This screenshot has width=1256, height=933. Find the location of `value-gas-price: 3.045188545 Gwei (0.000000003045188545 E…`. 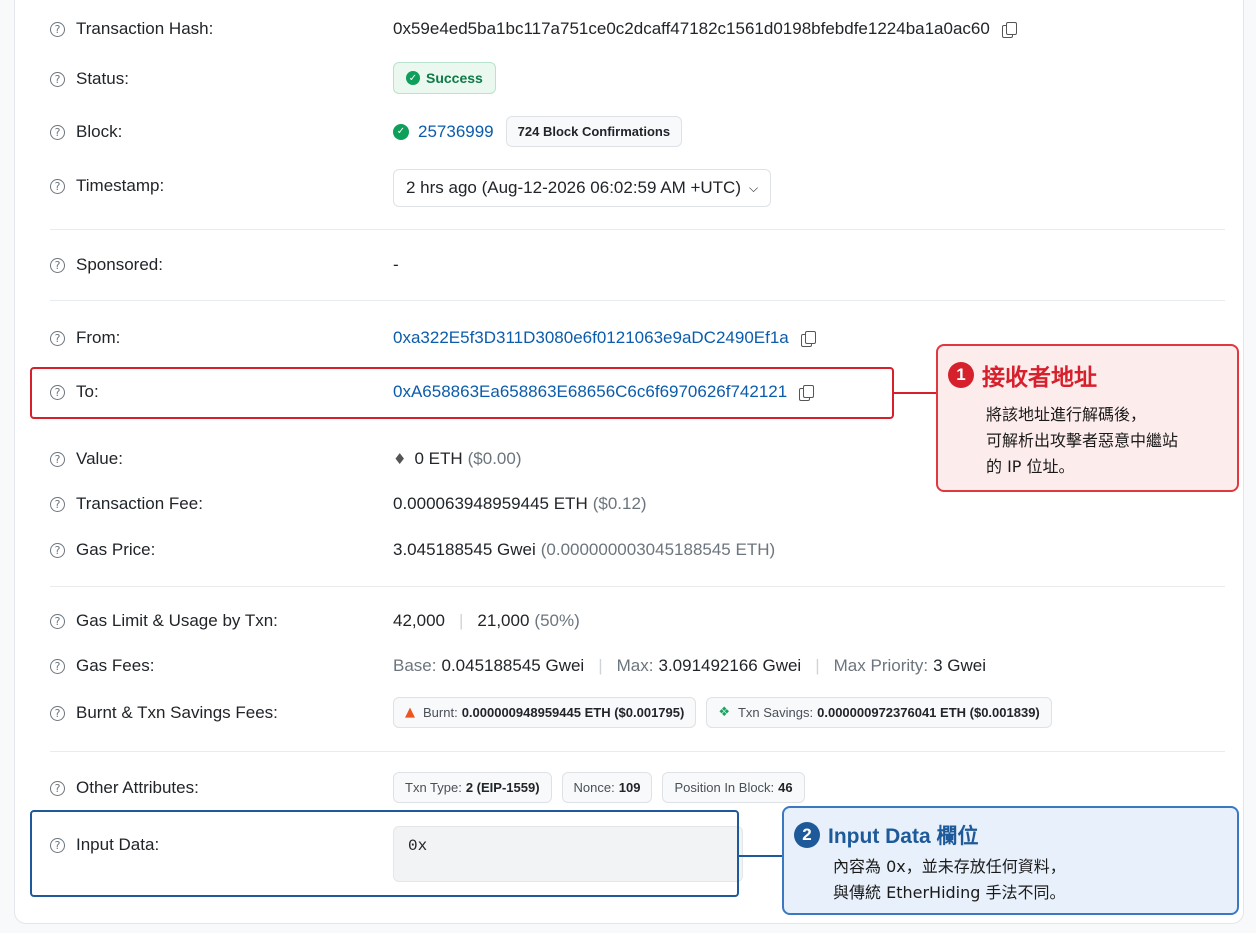

value-gas-price: 3.045188545 Gwei (0.000000003045188545 E… is located at coordinates (584, 550).